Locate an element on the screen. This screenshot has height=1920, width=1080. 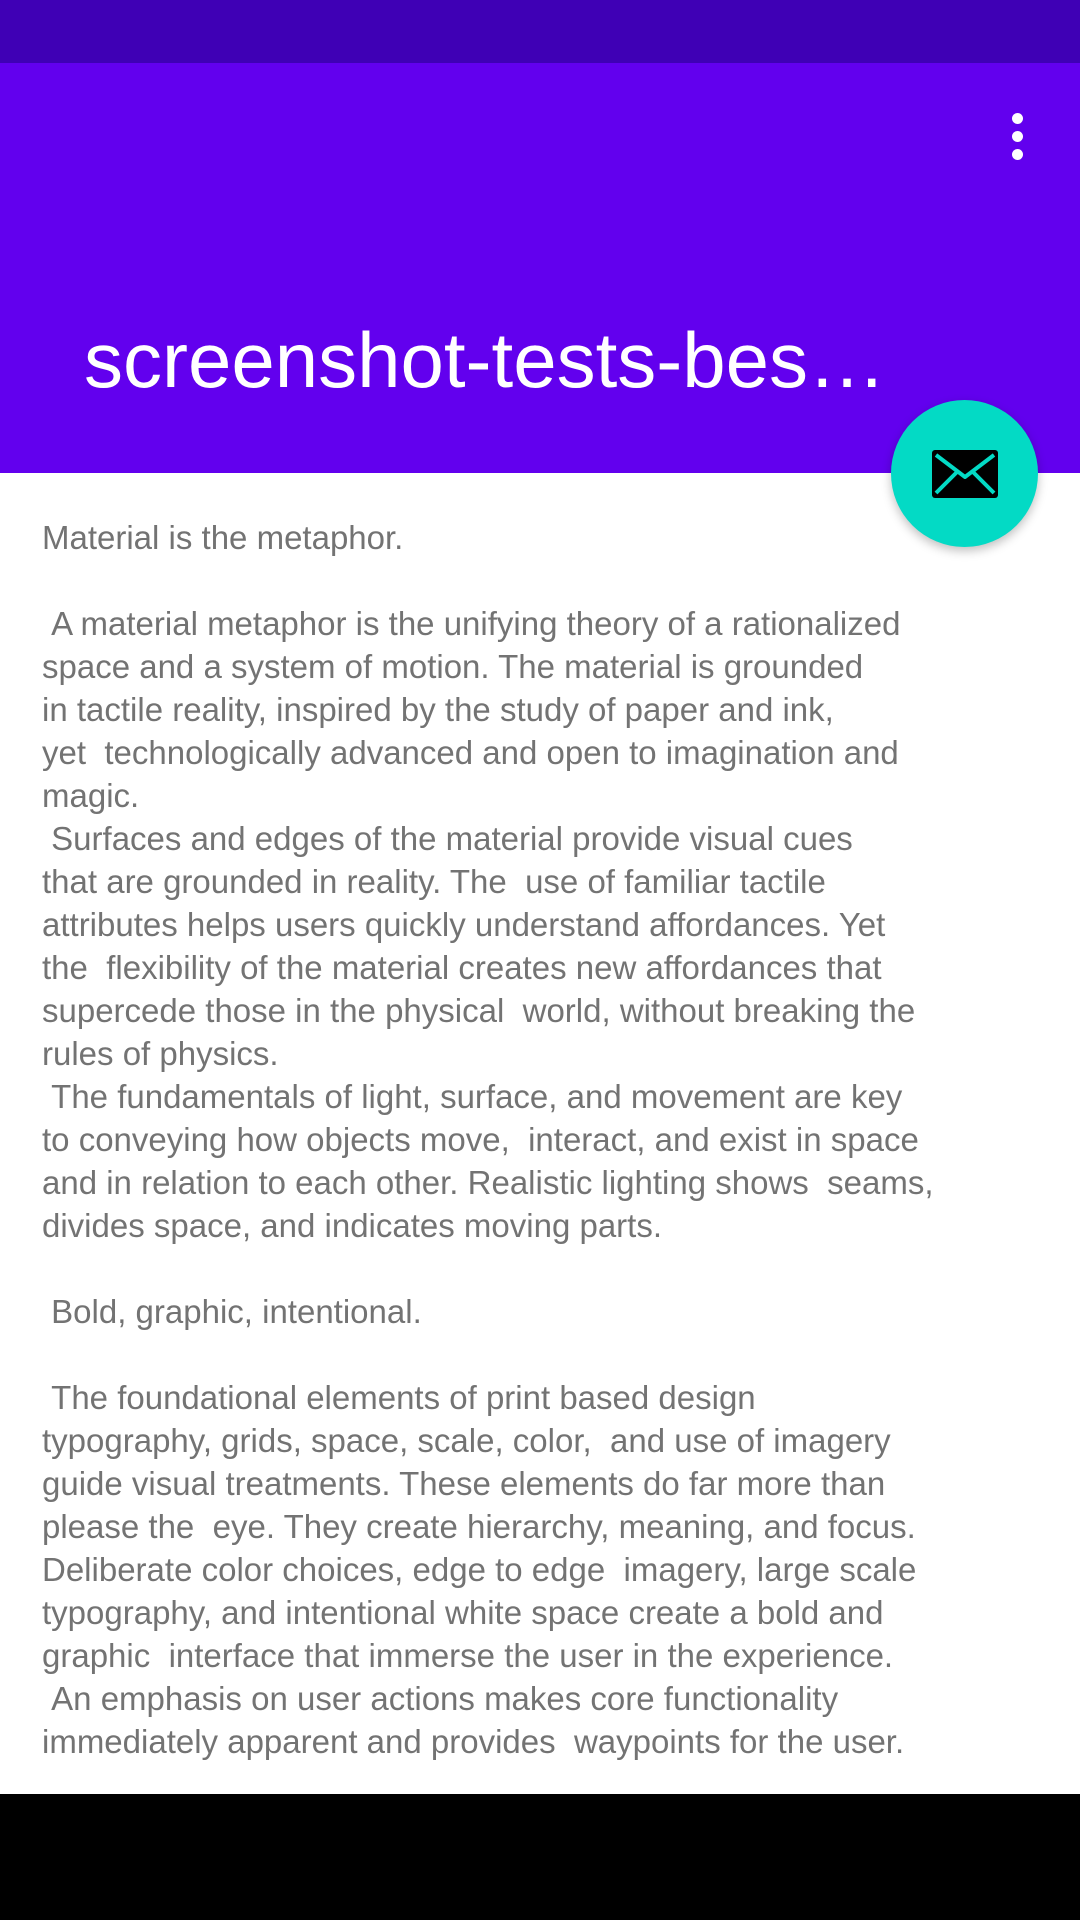
status-bar is located at coordinates (540, 31).